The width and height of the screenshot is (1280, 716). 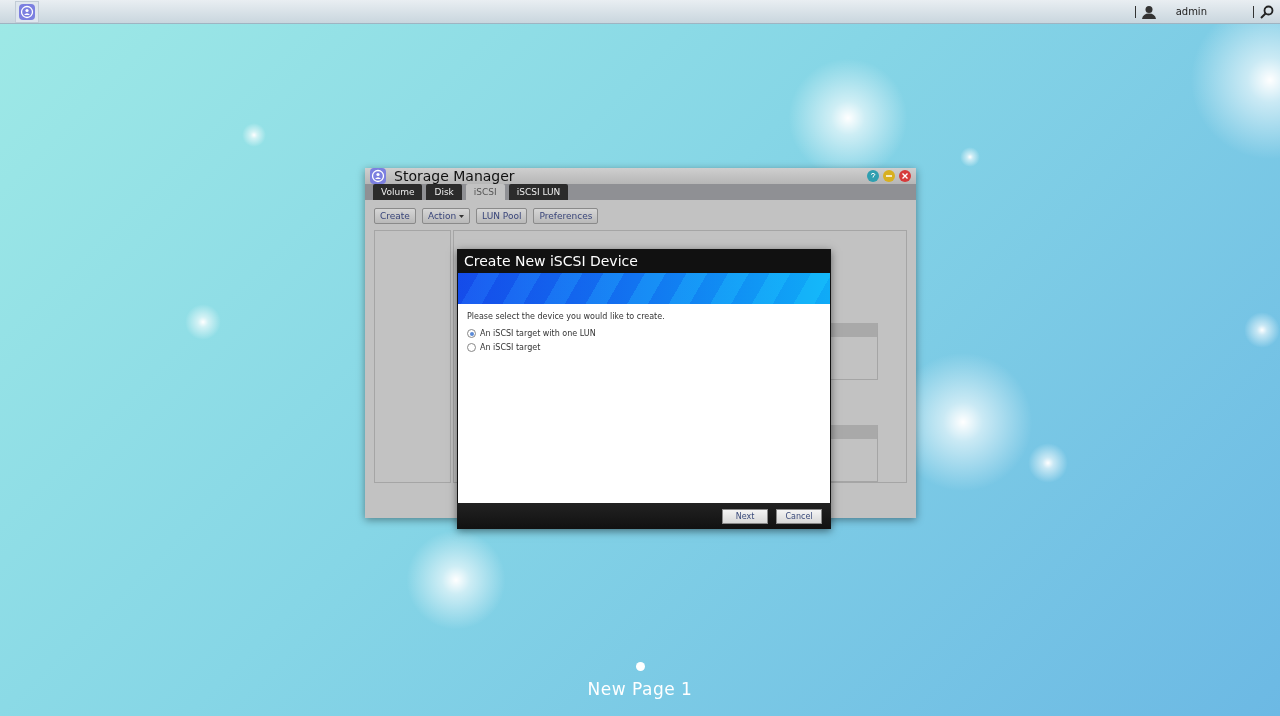 What do you see at coordinates (485, 192) in the screenshot?
I see `tab: iSCSI` at bounding box center [485, 192].